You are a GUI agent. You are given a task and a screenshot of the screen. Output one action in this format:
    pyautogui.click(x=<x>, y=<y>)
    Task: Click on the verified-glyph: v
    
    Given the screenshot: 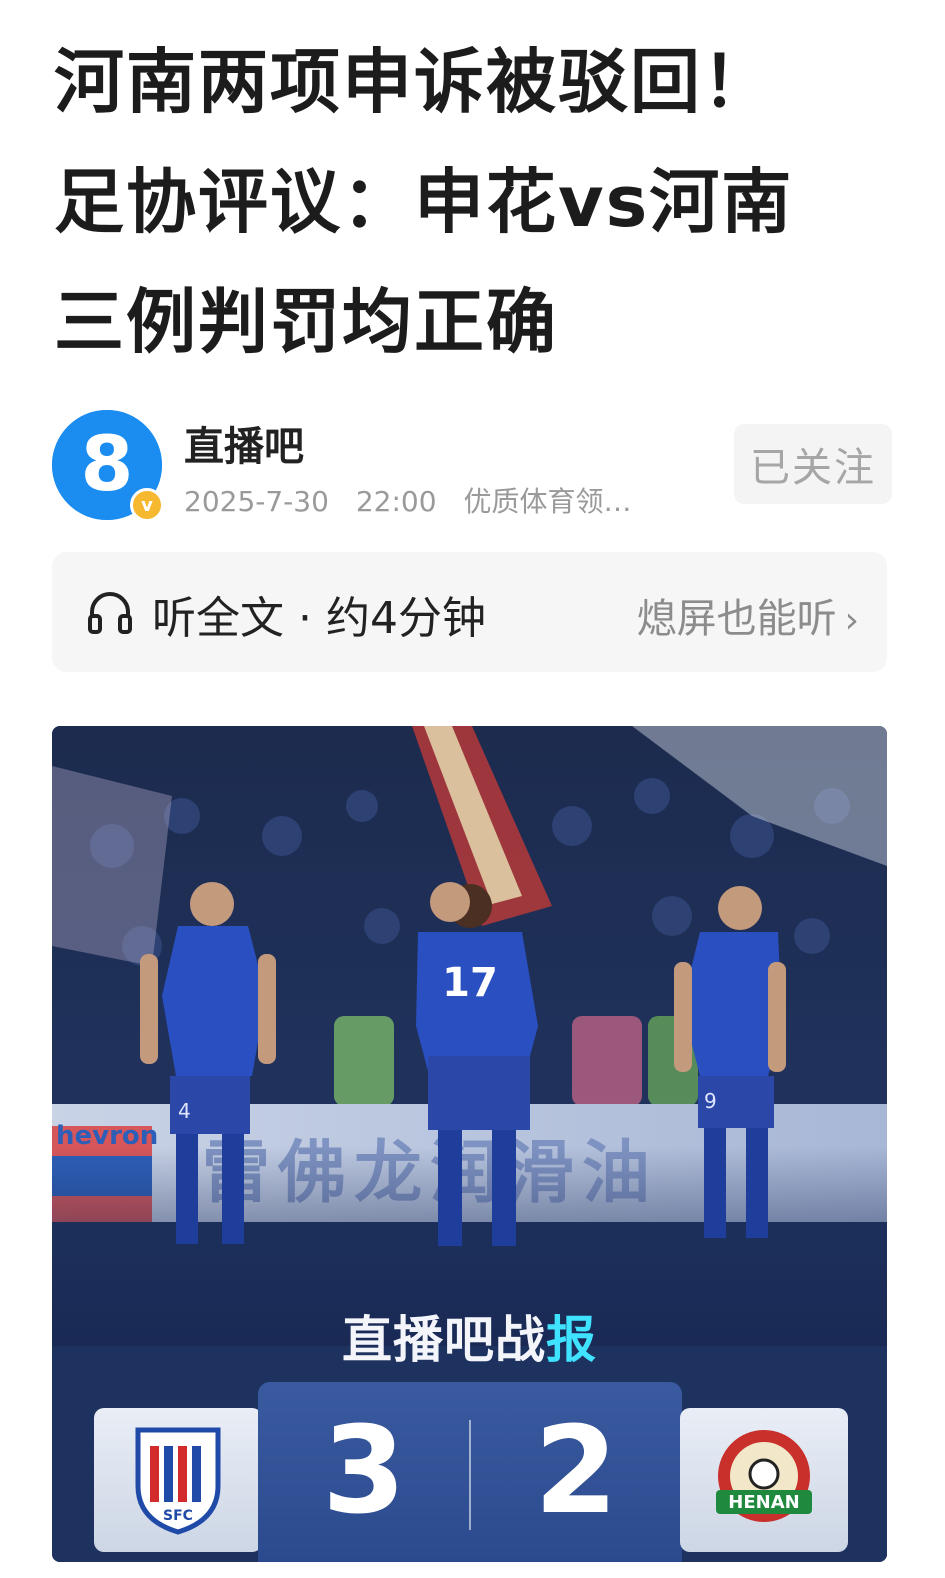 What is the action you would take?
    pyautogui.click(x=147, y=505)
    